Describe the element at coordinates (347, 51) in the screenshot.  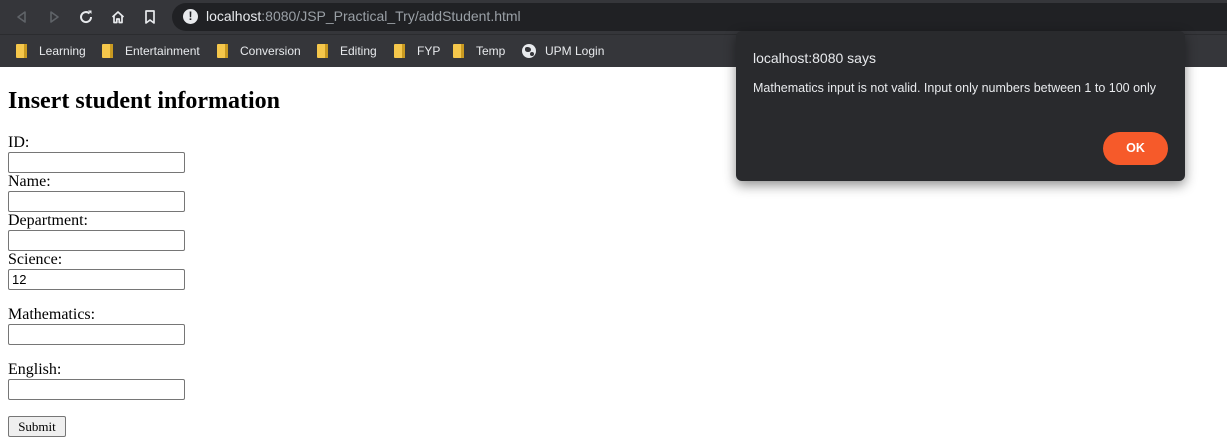
I see `bookmark-editing: Editing` at that location.